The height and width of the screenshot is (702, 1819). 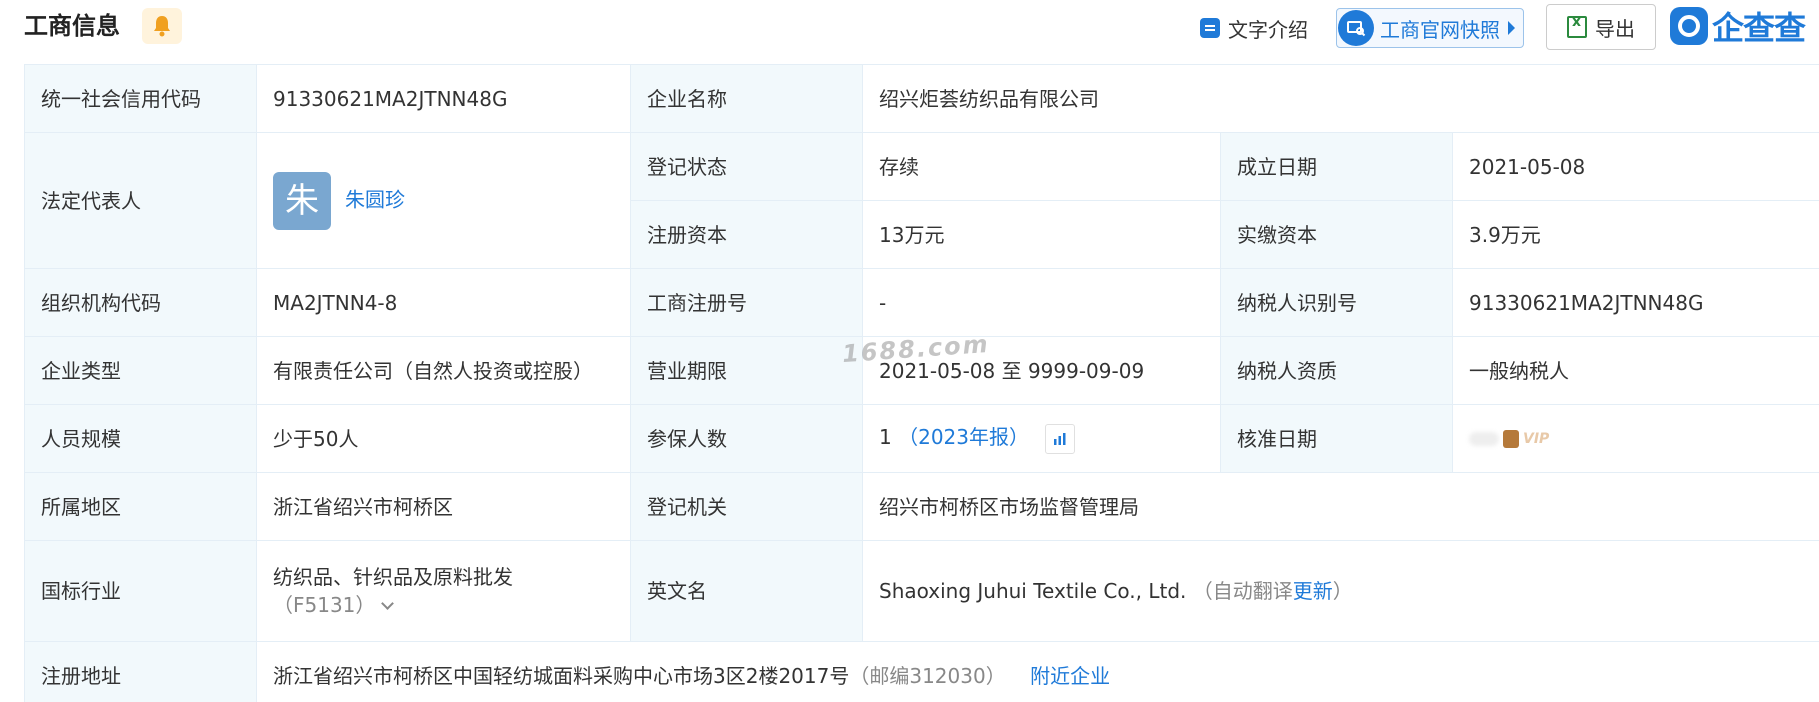 What do you see at coordinates (1340, 506) in the screenshot?
I see `reg-authority-value: 绍兴市柯桥区市场监督管理局` at bounding box center [1340, 506].